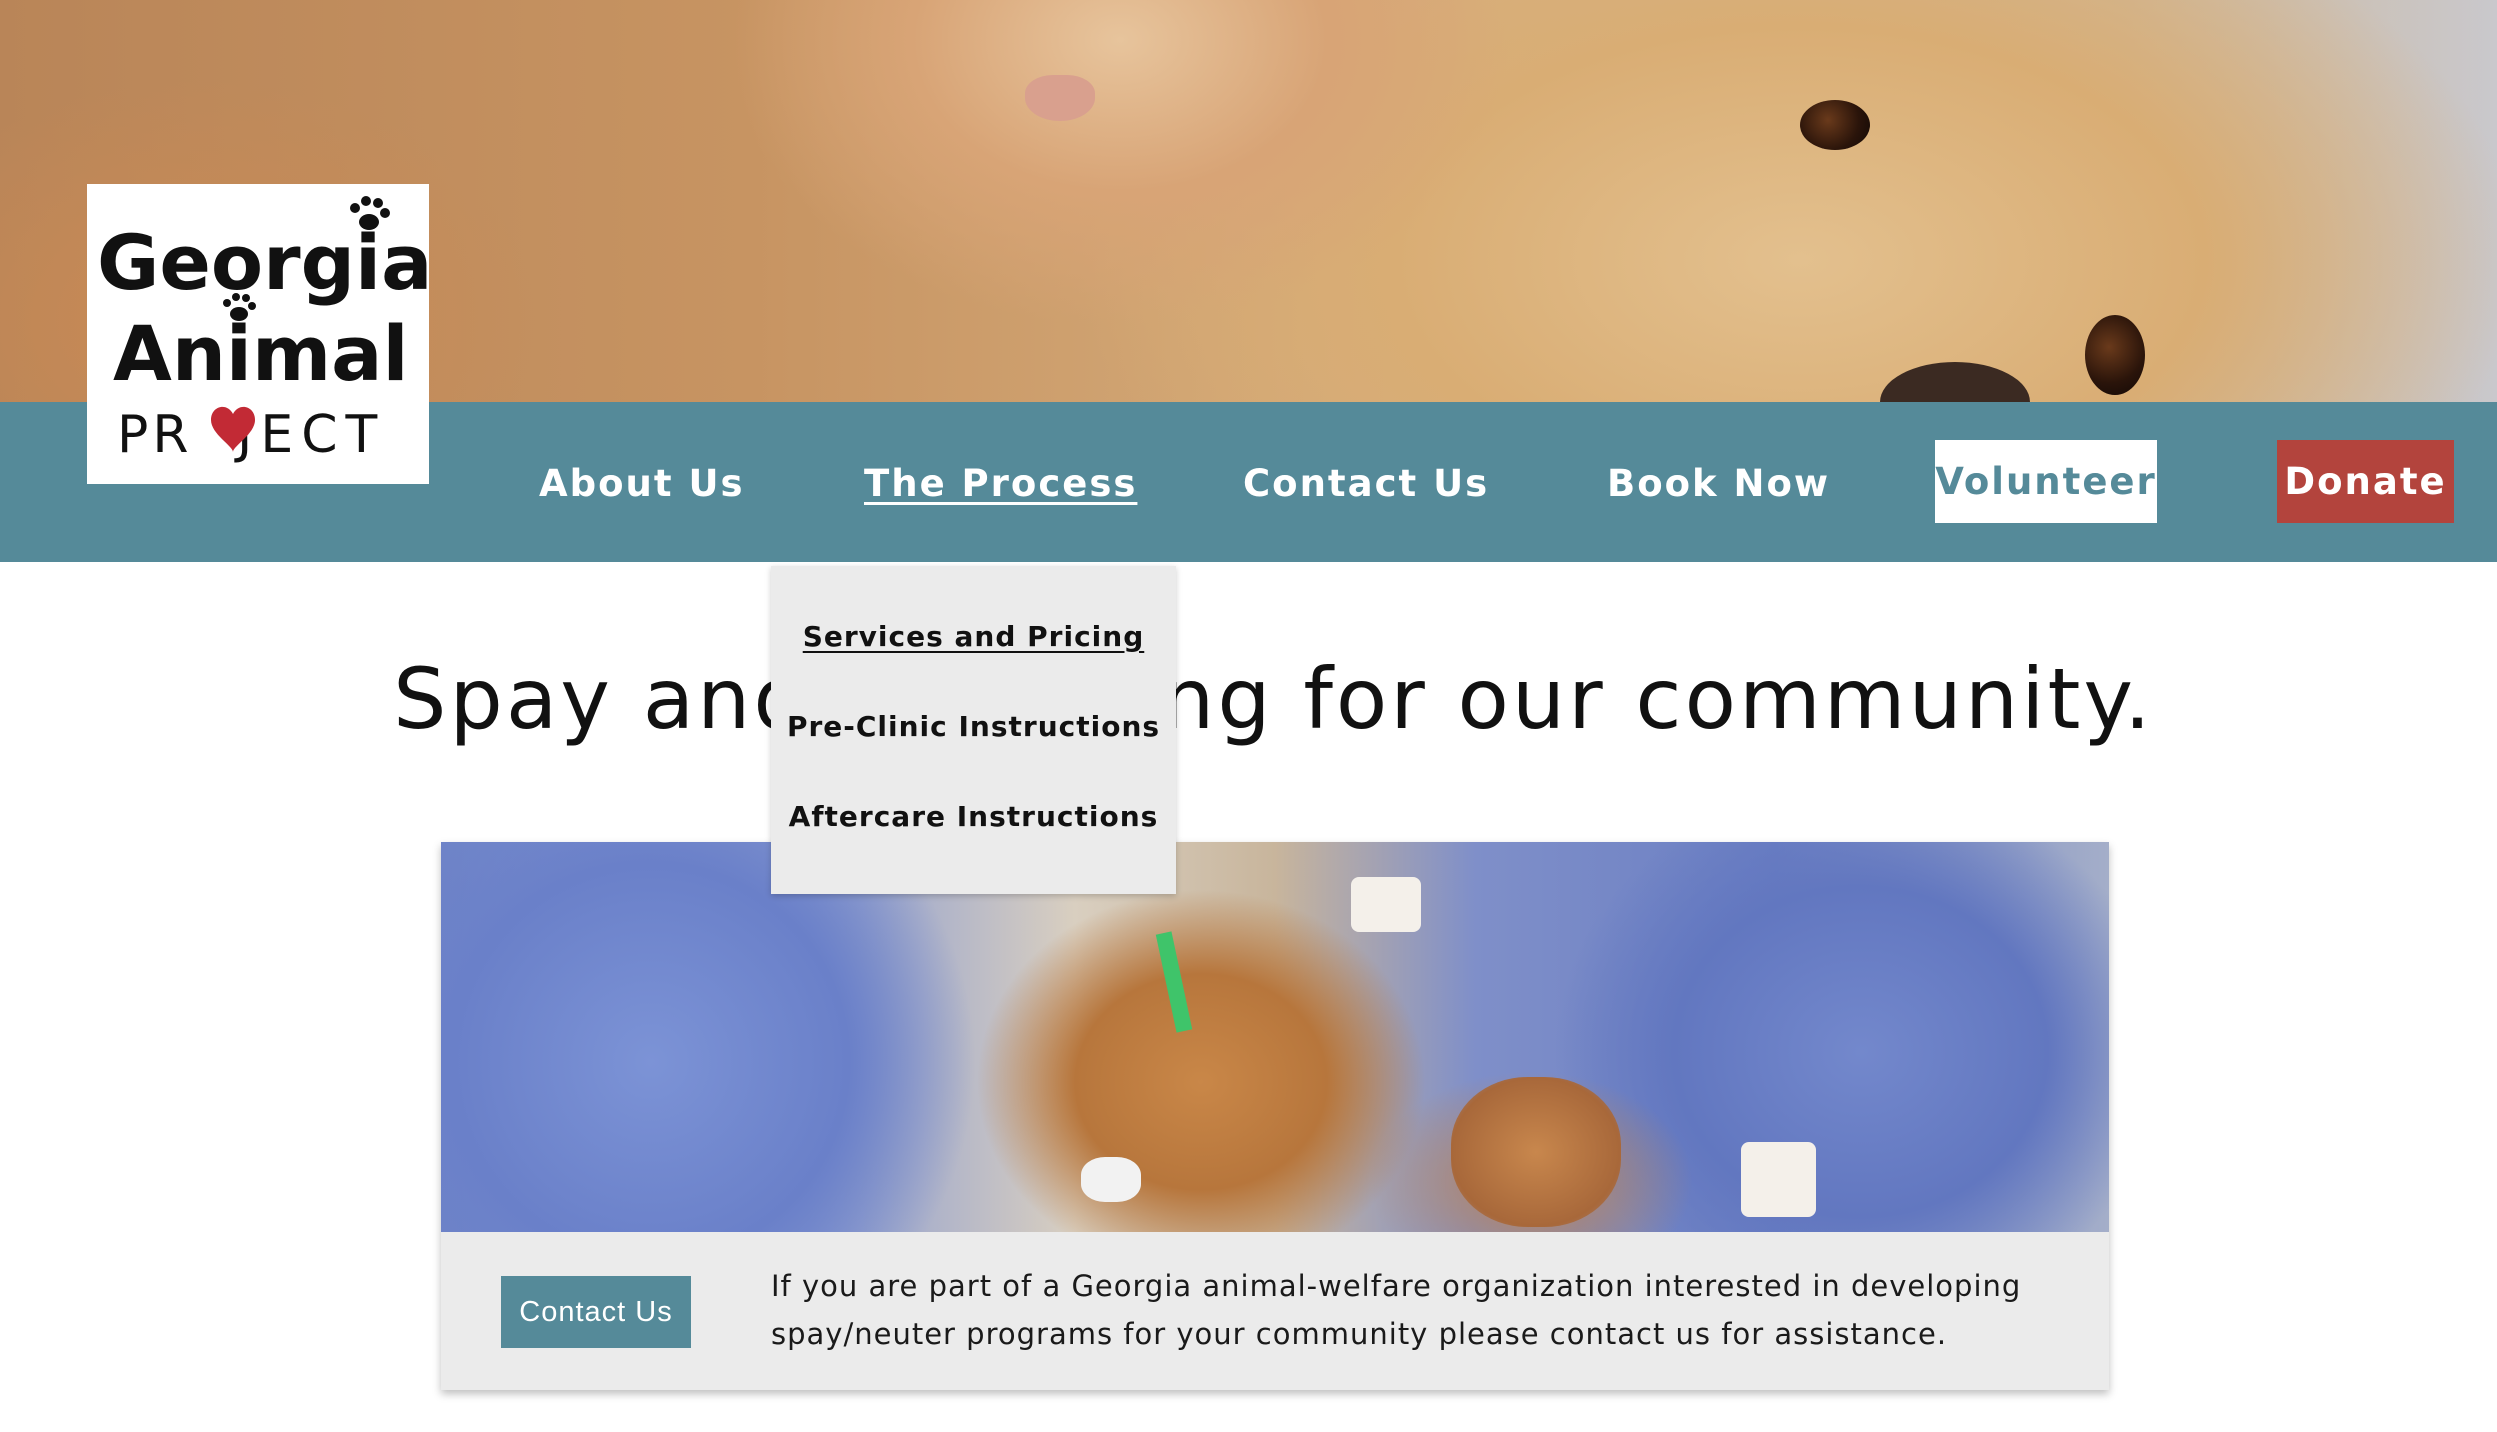  Describe the element at coordinates (1386, 904) in the screenshot. I see `name-tag` at that location.